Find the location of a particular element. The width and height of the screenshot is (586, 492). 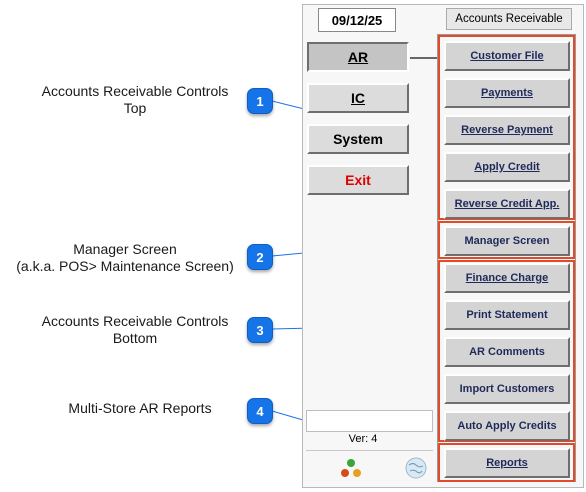

ar-connector-line is located at coordinates (424, 58).